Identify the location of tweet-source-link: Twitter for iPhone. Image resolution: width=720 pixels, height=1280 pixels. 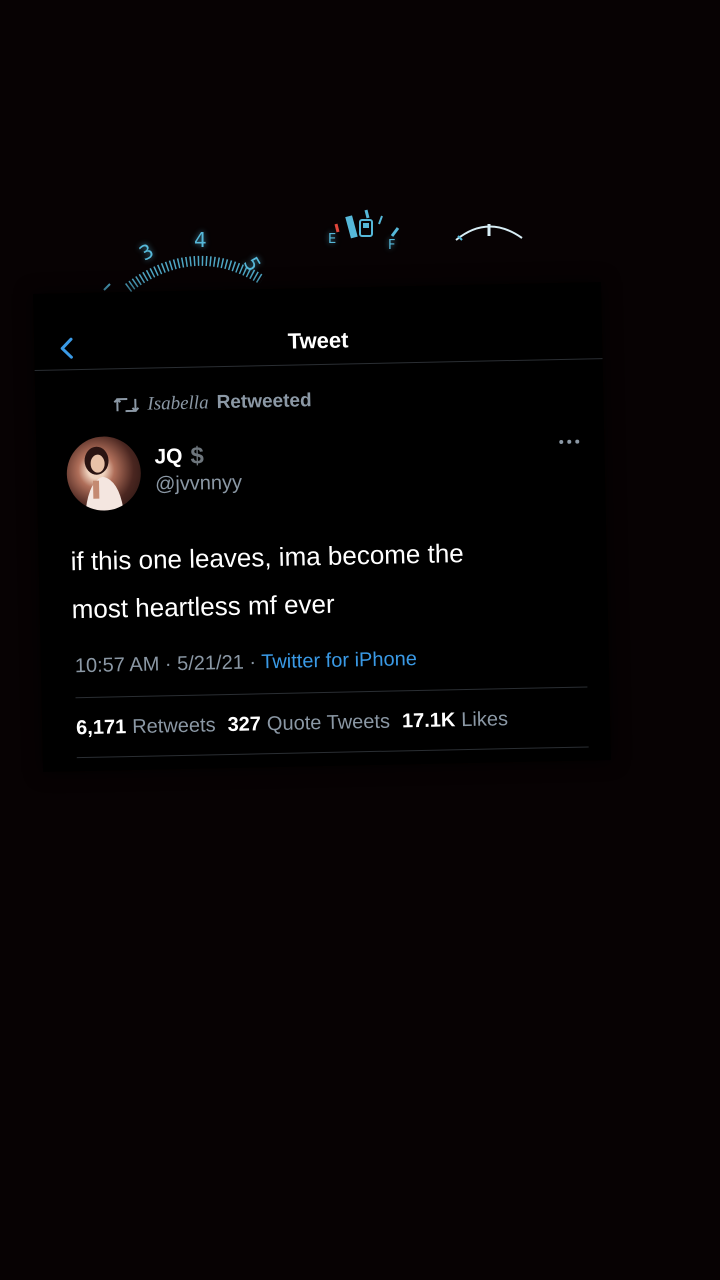
(339, 660).